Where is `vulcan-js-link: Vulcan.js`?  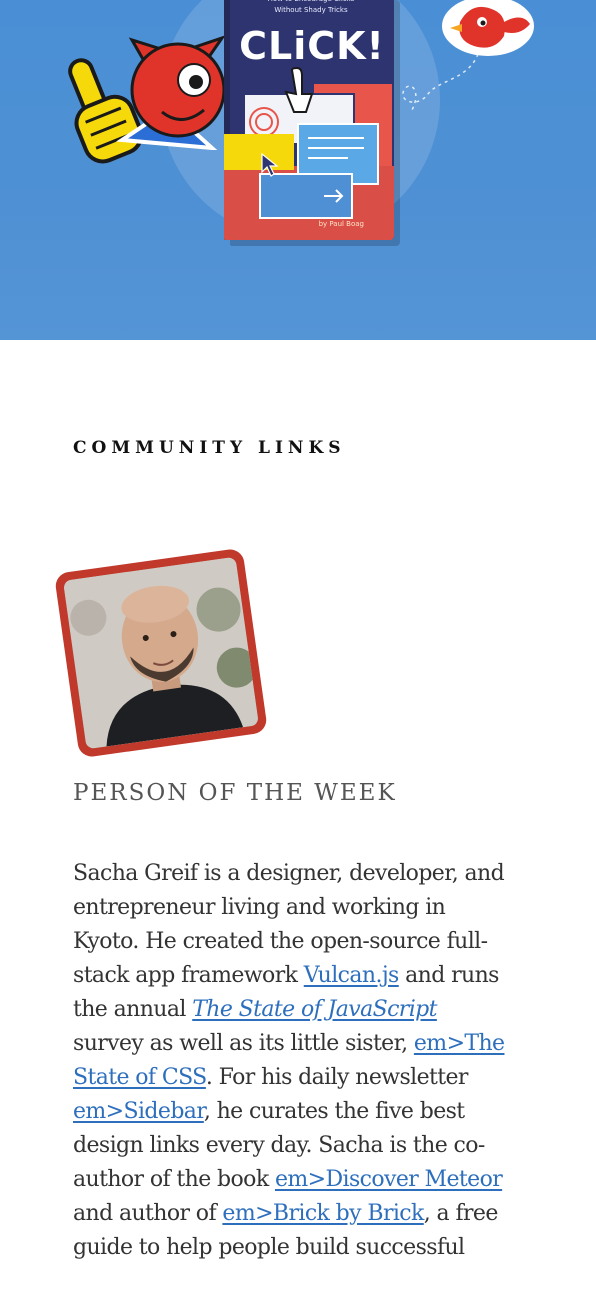 vulcan-js-link: Vulcan.js is located at coordinates (352, 975).